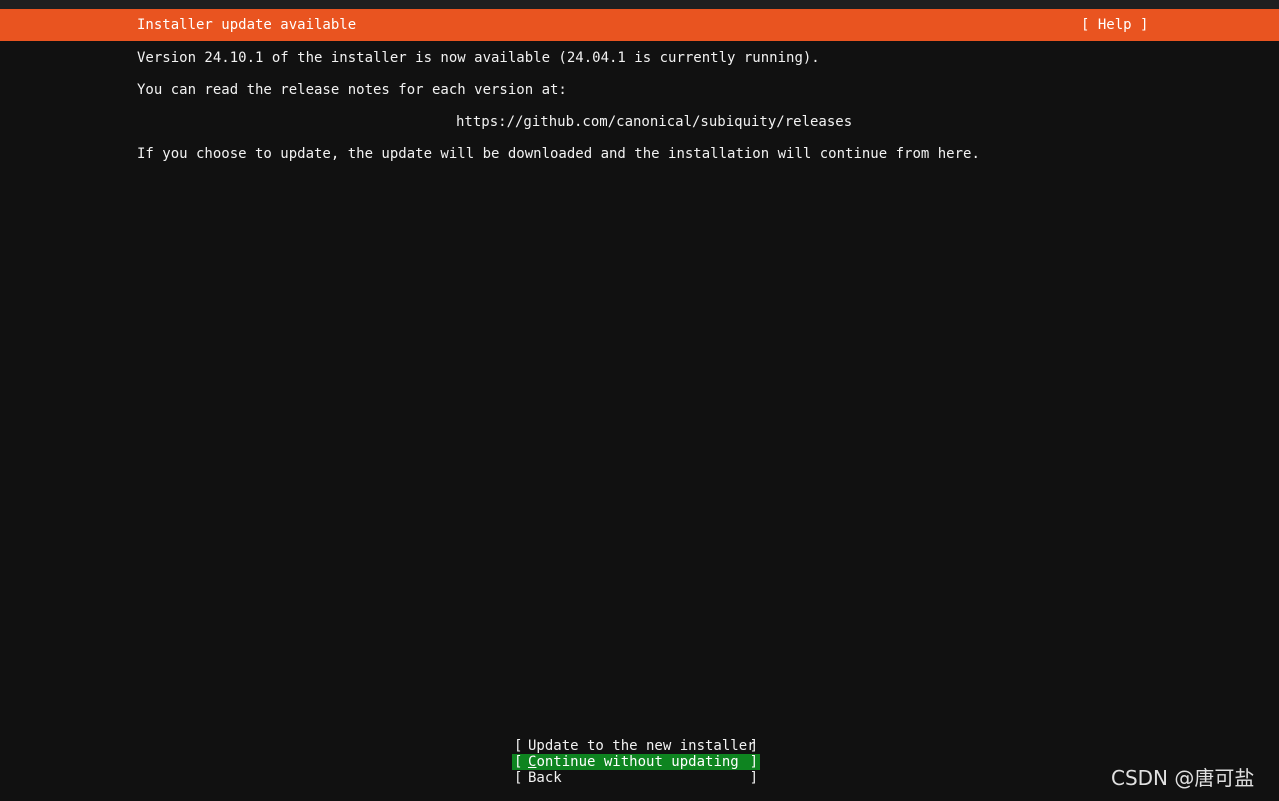 The image size is (1279, 801). What do you see at coordinates (1183, 778) in the screenshot?
I see `watermark: CSDN @唐可盐` at bounding box center [1183, 778].